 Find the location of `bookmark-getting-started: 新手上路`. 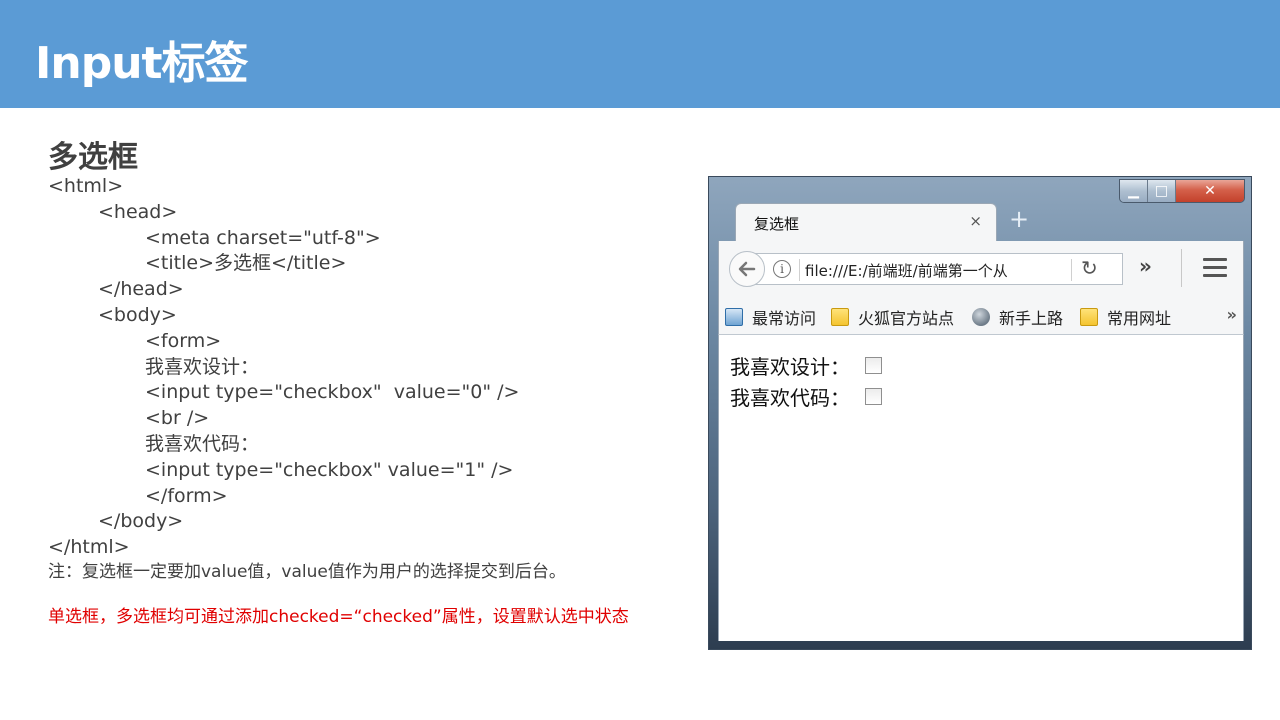

bookmark-getting-started: 新手上路 is located at coordinates (1017, 317).